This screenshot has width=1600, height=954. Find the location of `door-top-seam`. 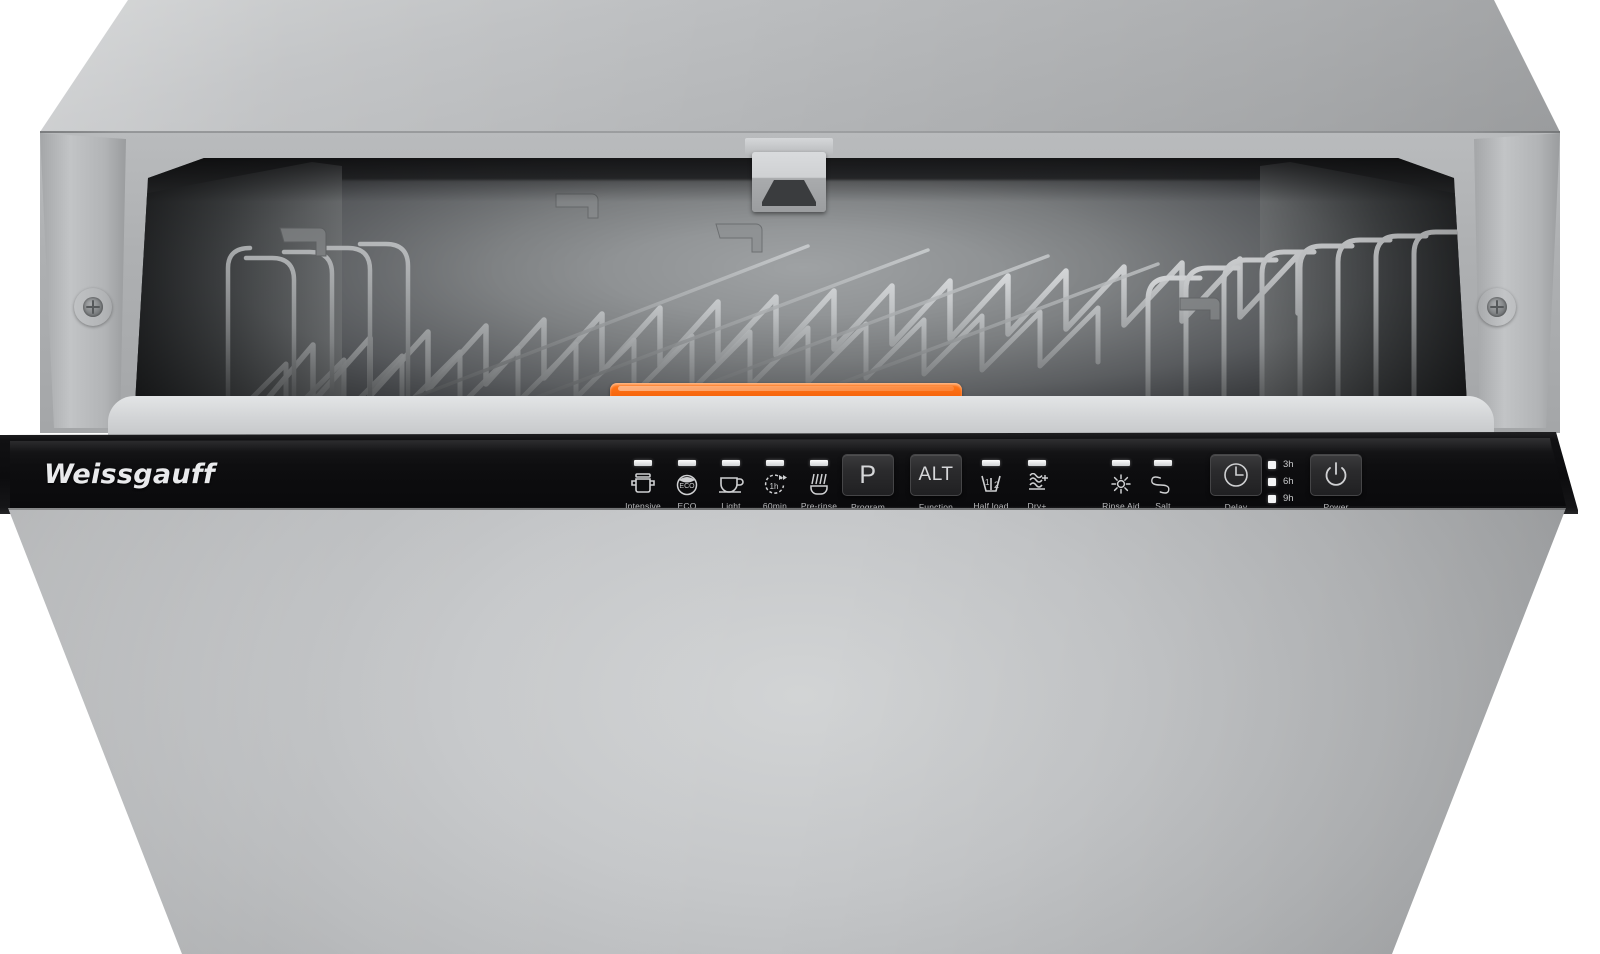

door-top-seam is located at coordinates (787, 509).